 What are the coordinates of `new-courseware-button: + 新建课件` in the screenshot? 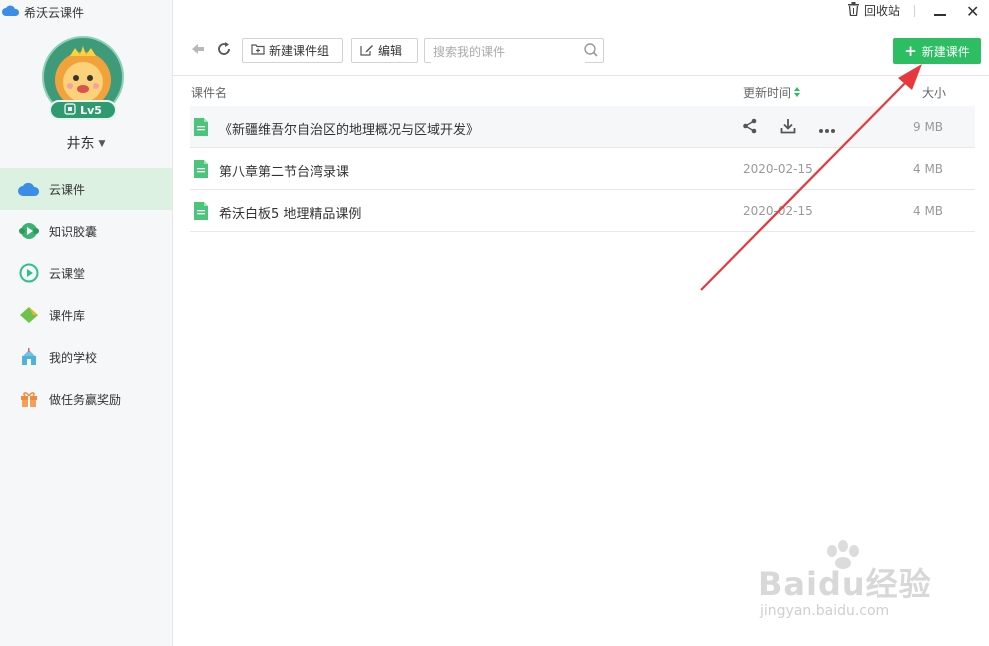 It's located at (937, 51).